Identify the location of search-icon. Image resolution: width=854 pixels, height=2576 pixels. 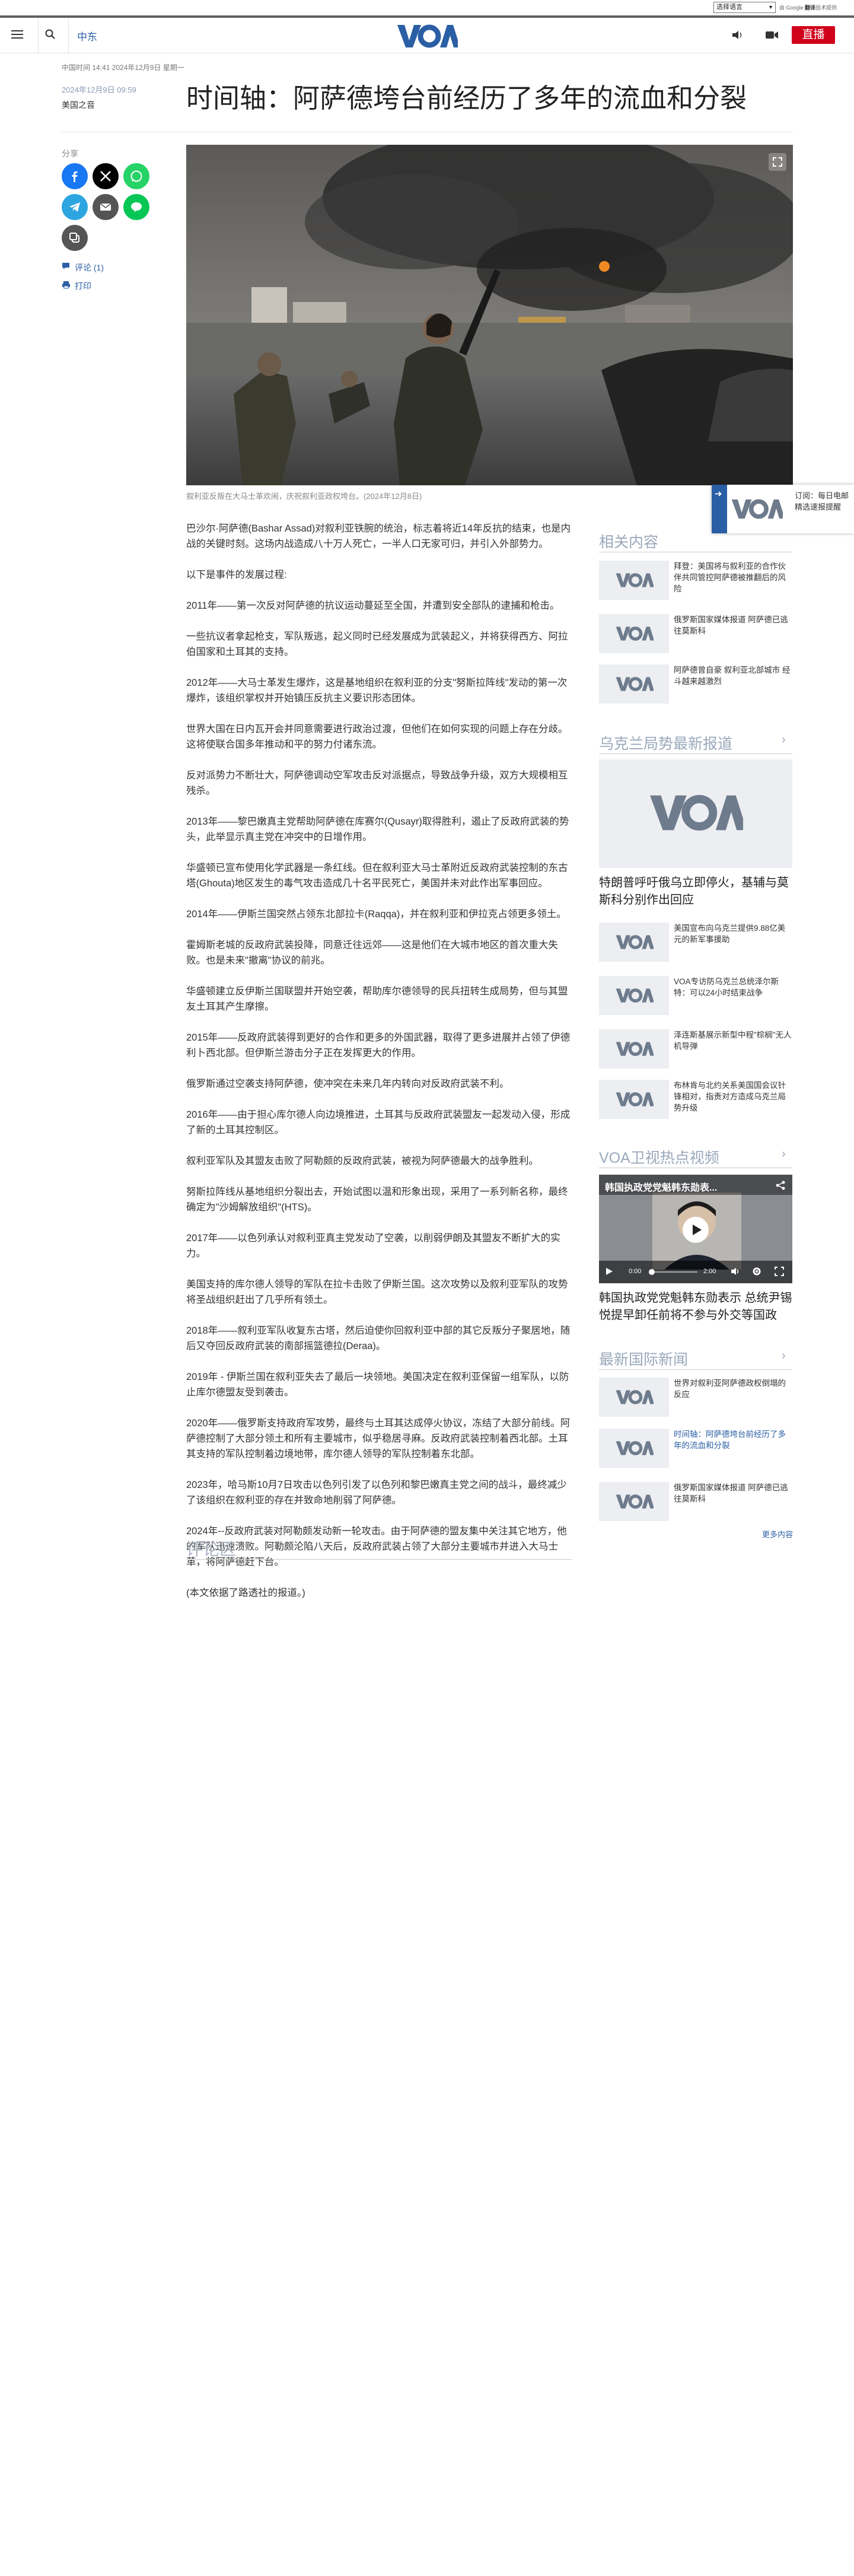
(51, 34).